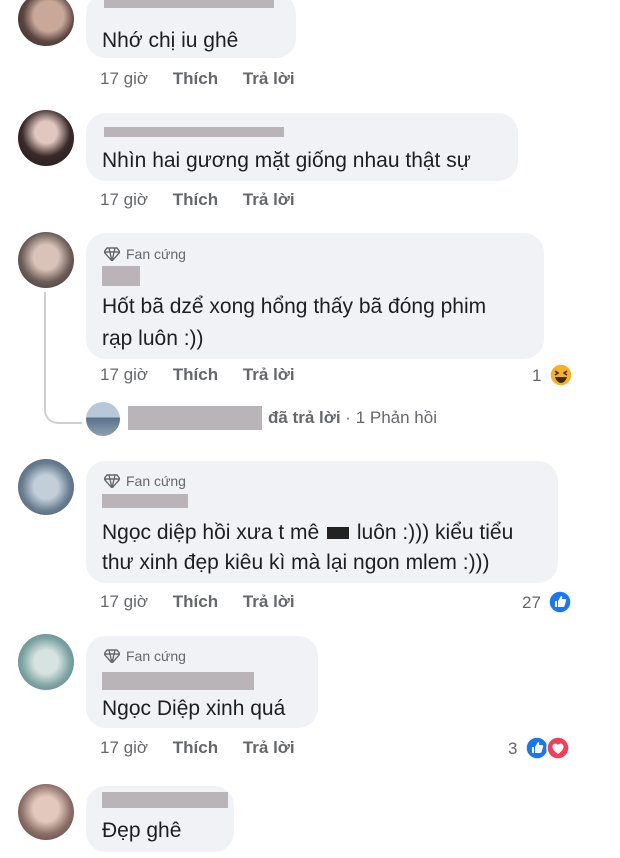  What do you see at coordinates (304, 417) in the screenshot?
I see `replied-text: đã trả lời` at bounding box center [304, 417].